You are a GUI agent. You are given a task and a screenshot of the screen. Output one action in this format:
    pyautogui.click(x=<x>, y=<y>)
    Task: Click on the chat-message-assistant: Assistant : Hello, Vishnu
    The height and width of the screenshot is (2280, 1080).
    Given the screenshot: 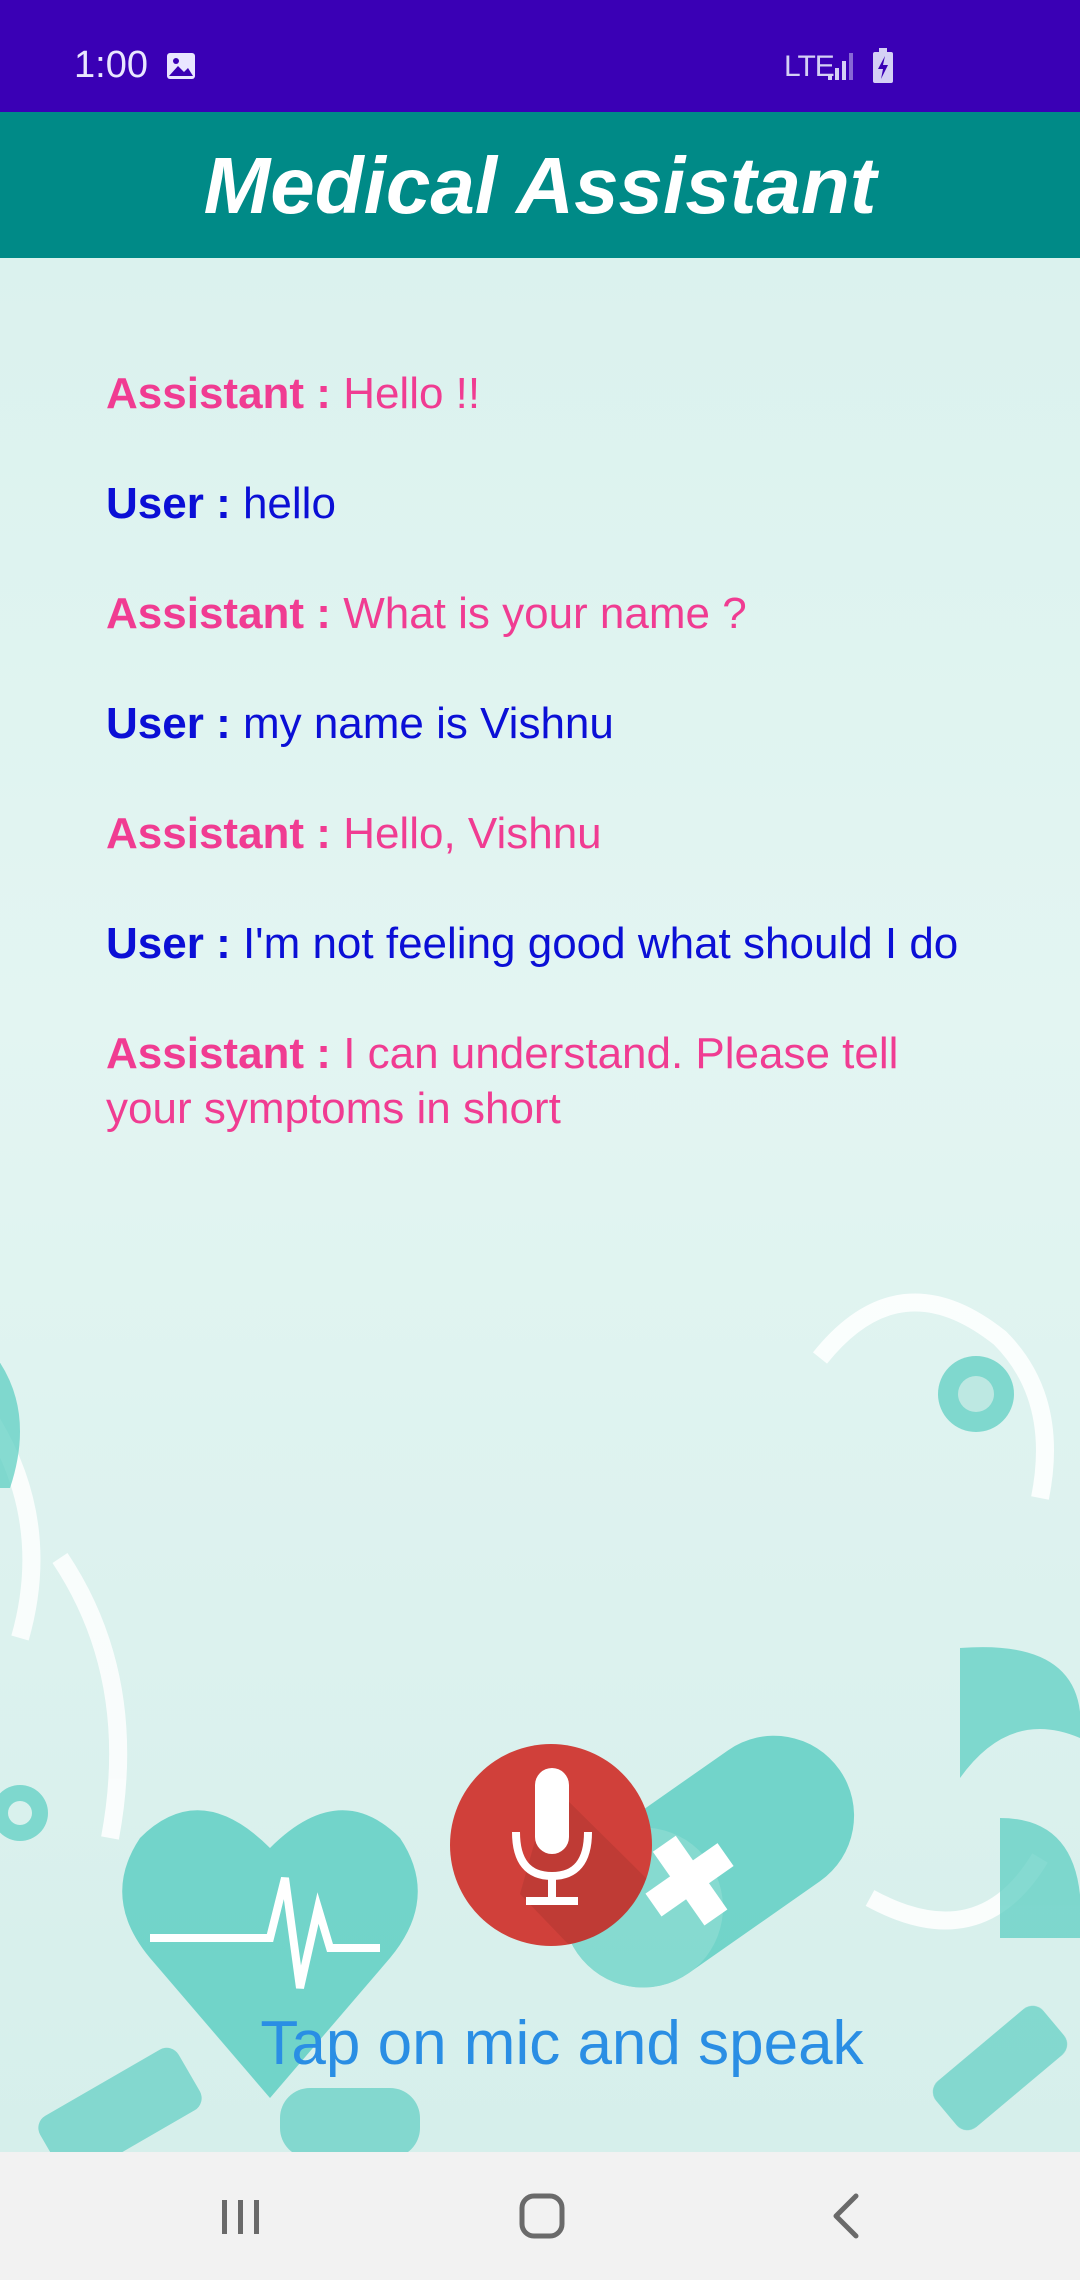 What is the action you would take?
    pyautogui.click(x=541, y=833)
    